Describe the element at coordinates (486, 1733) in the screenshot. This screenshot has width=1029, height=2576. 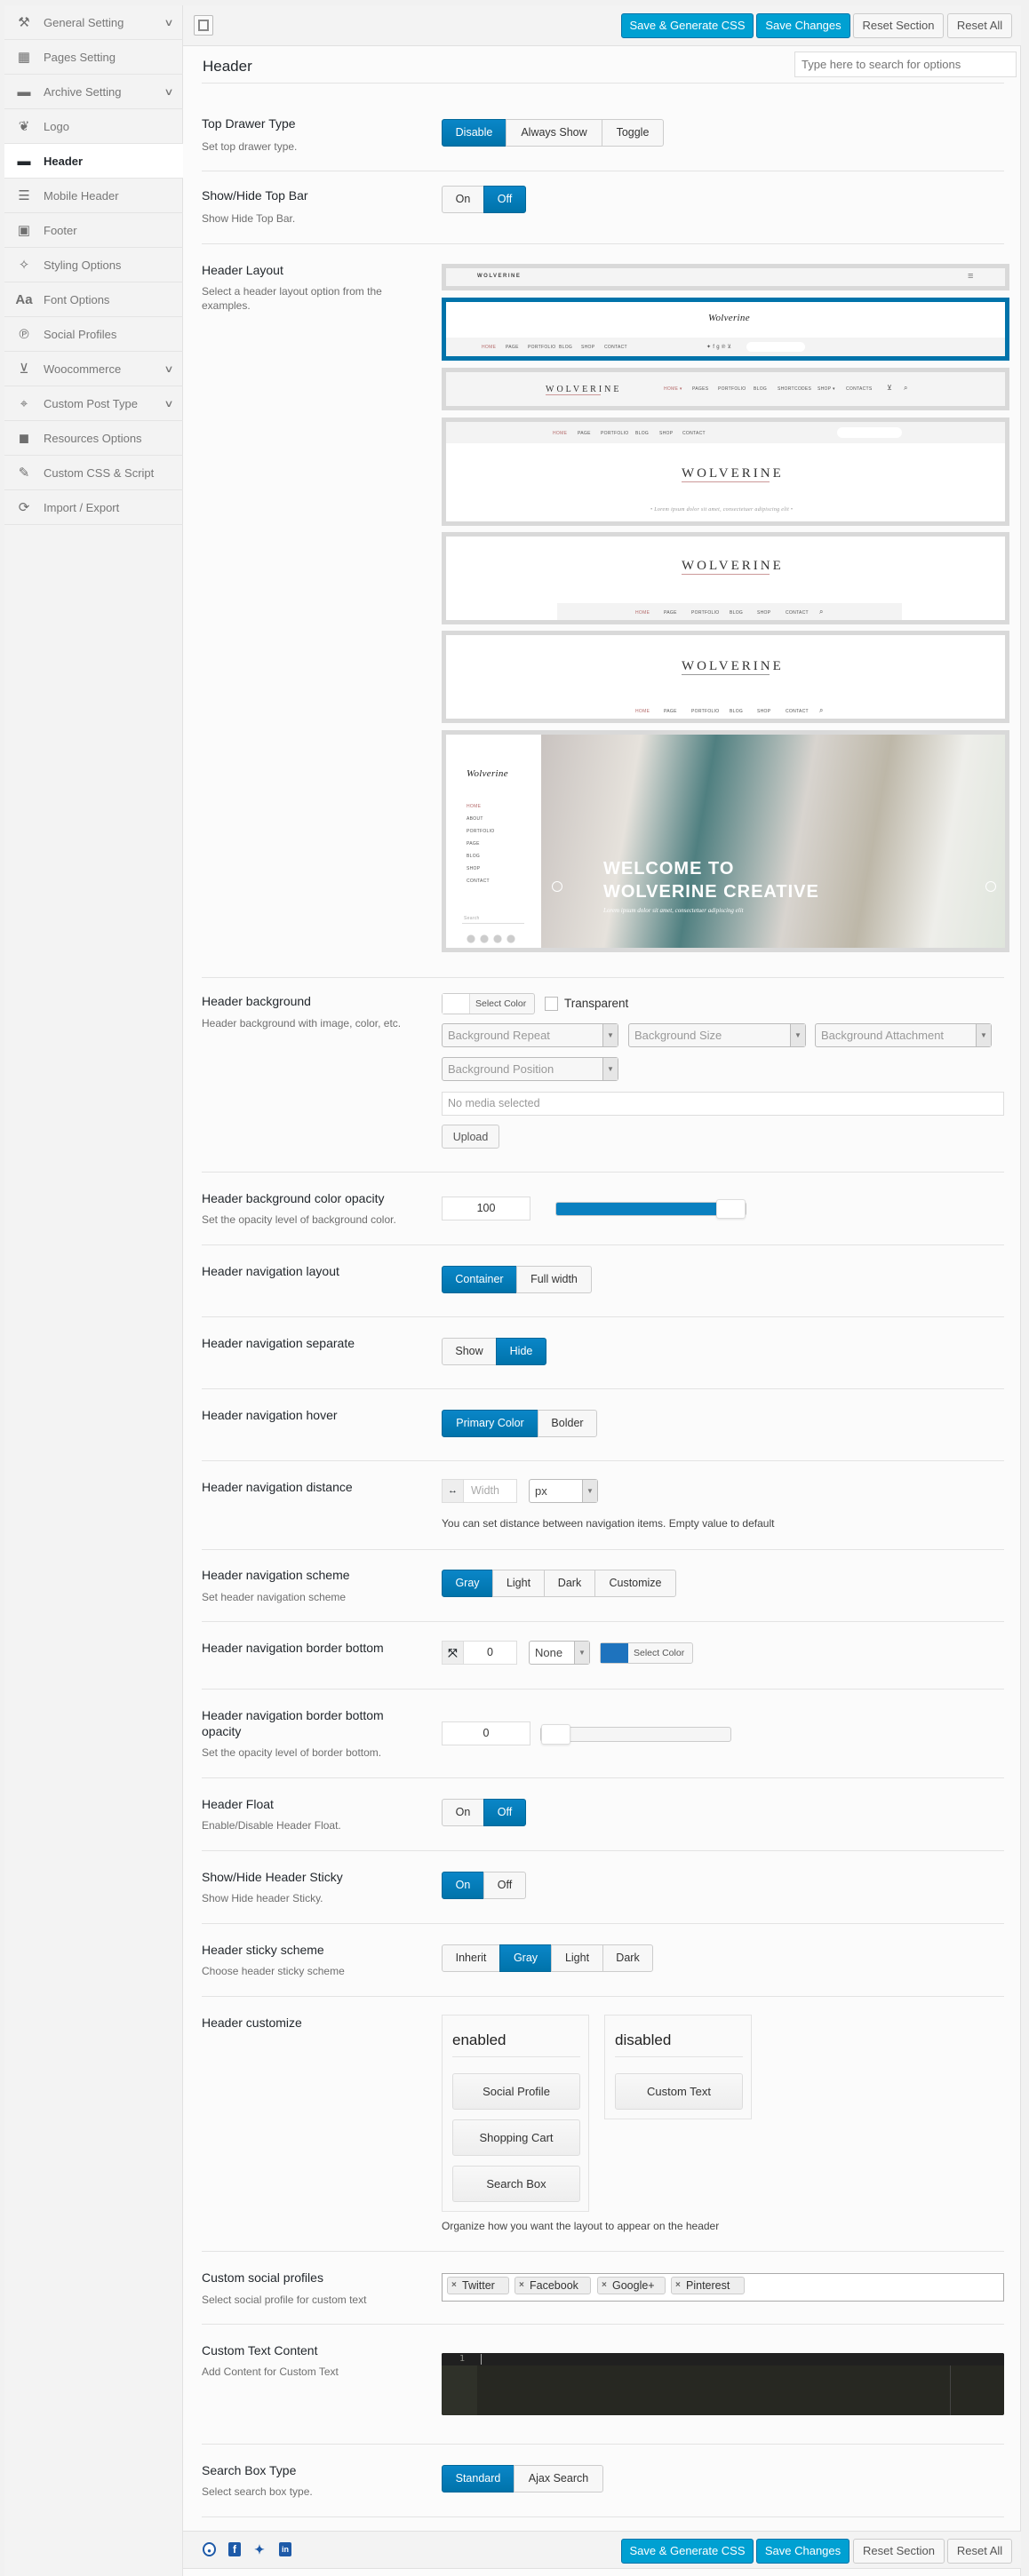
I see `border-opacity-input: 0` at that location.